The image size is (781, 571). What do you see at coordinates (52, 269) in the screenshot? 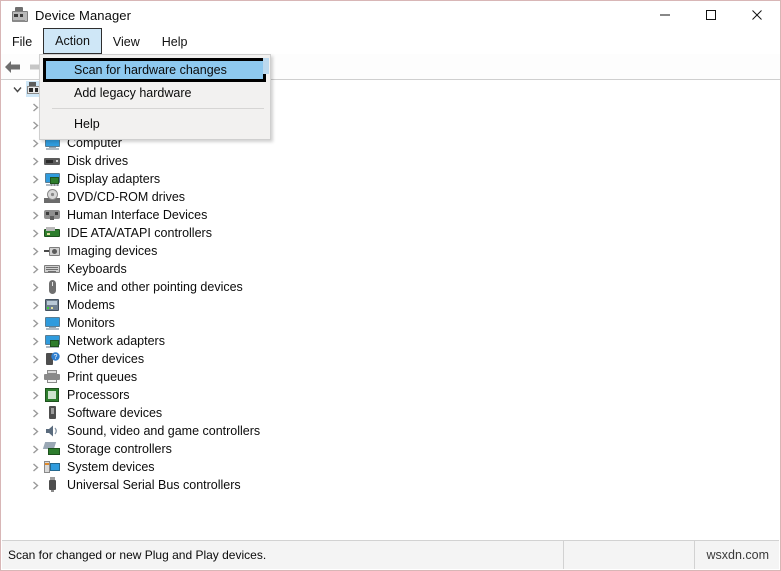
I see `keyboard-icon` at bounding box center [52, 269].